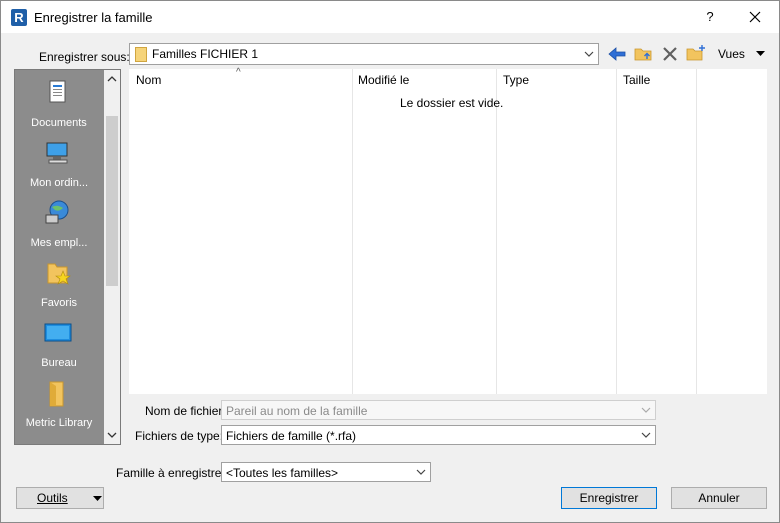 The image size is (780, 523). I want to click on filetype-label: Fichiers de type:, so click(179, 436).